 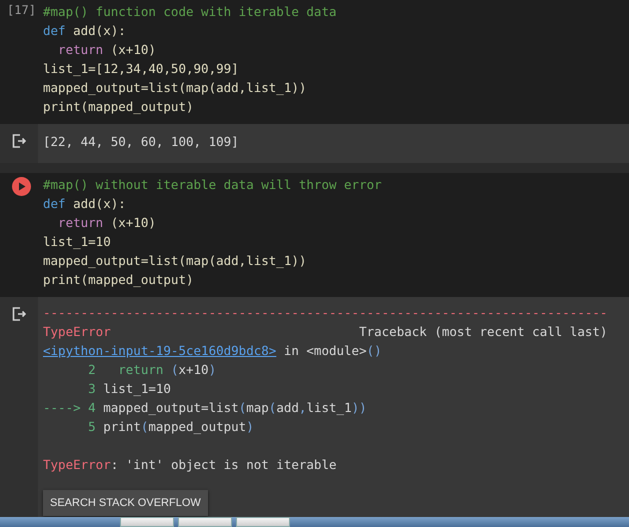 I want to click on search-stack-overflow-button: SEARCH STACK OVERFLOW, so click(x=125, y=503).